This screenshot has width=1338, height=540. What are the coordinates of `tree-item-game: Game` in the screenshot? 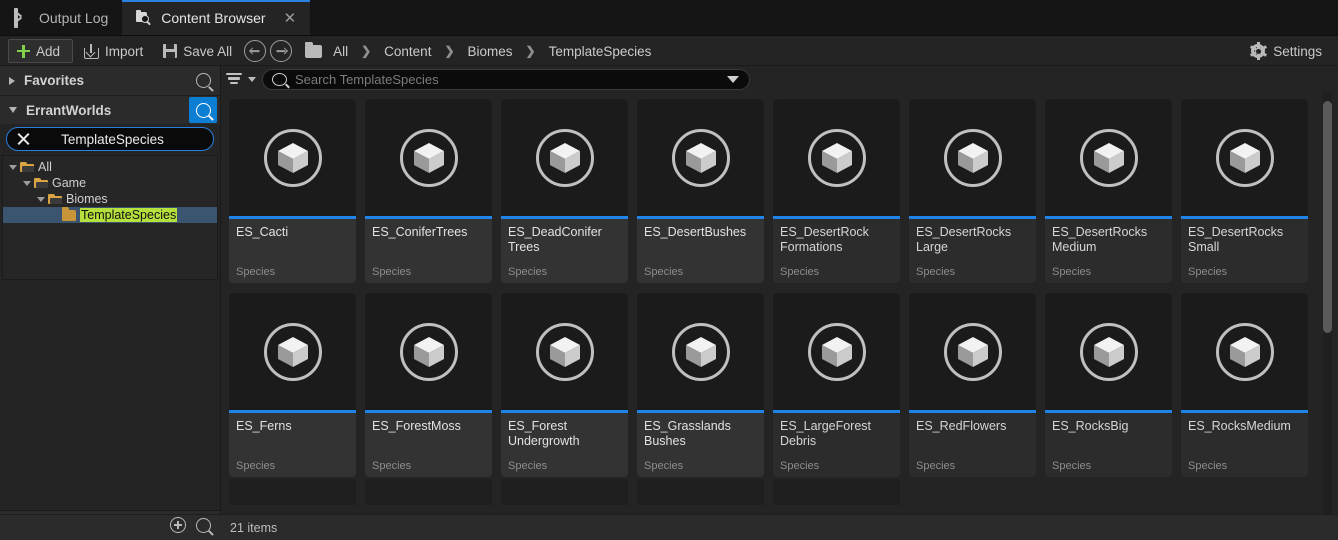 It's located at (110, 183).